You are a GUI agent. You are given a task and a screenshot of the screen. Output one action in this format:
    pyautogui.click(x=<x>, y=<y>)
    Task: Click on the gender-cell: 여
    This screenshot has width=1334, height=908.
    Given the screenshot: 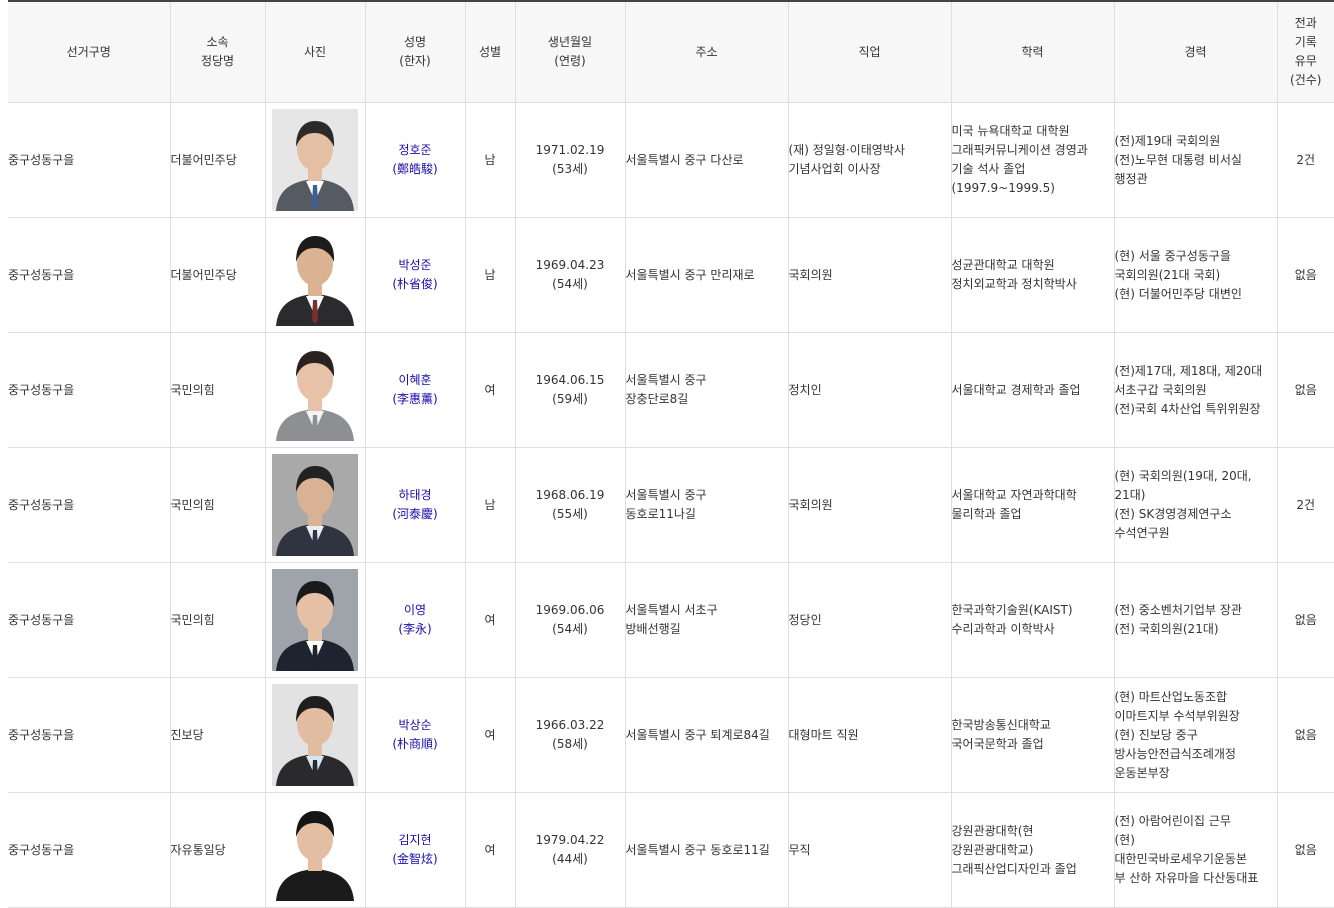 What is the action you would take?
    pyautogui.click(x=490, y=735)
    